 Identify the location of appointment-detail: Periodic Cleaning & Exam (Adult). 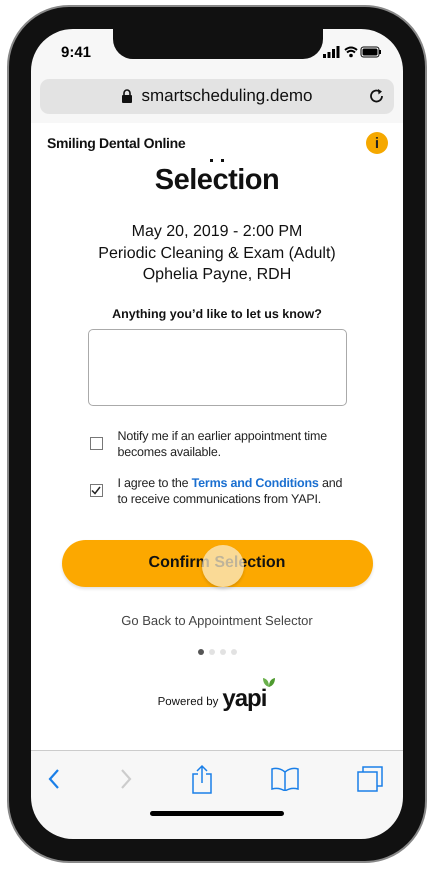
(217, 254).